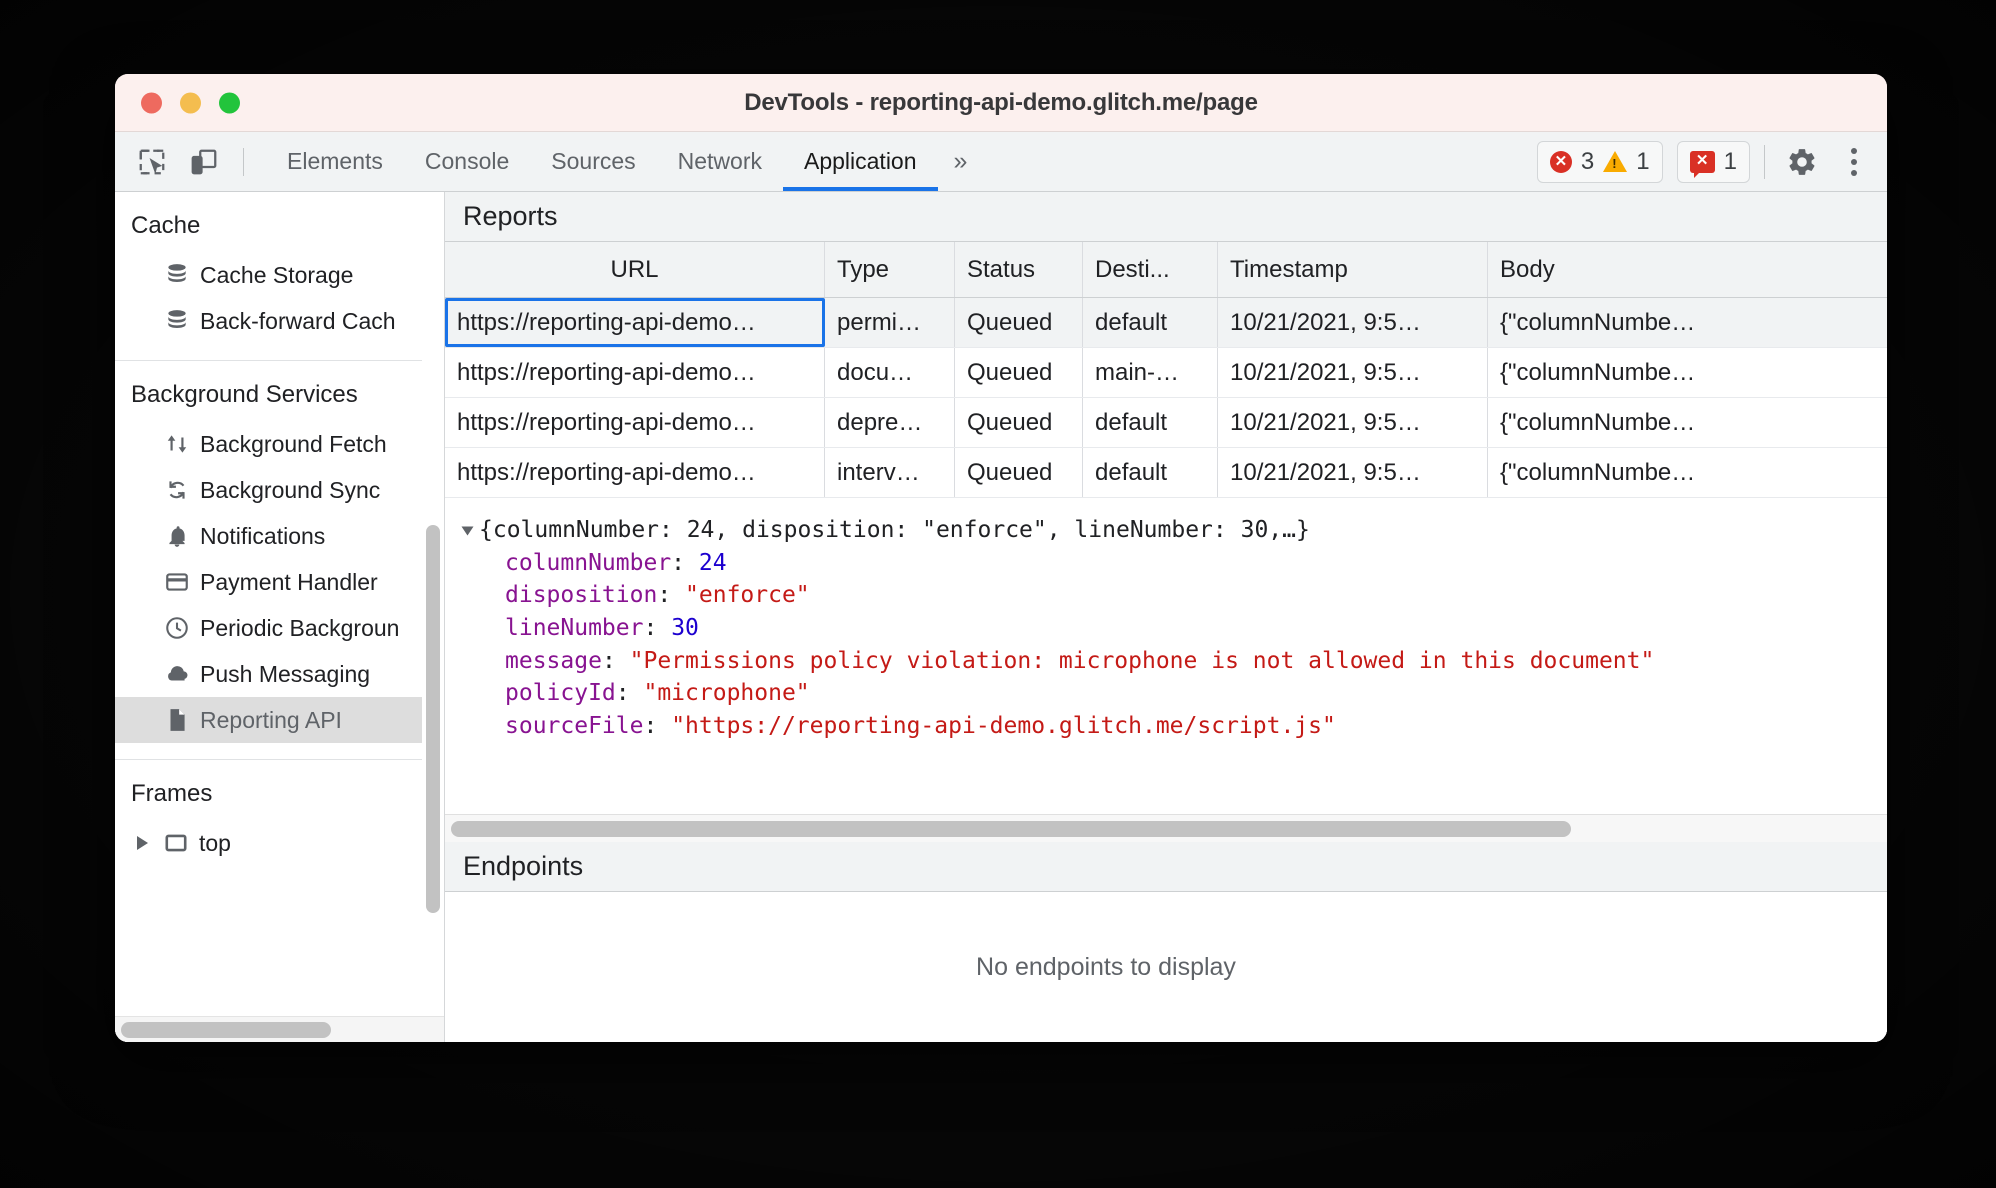 The height and width of the screenshot is (1188, 1996). I want to click on json-property-row: columnNumber: 24, so click(1175, 563).